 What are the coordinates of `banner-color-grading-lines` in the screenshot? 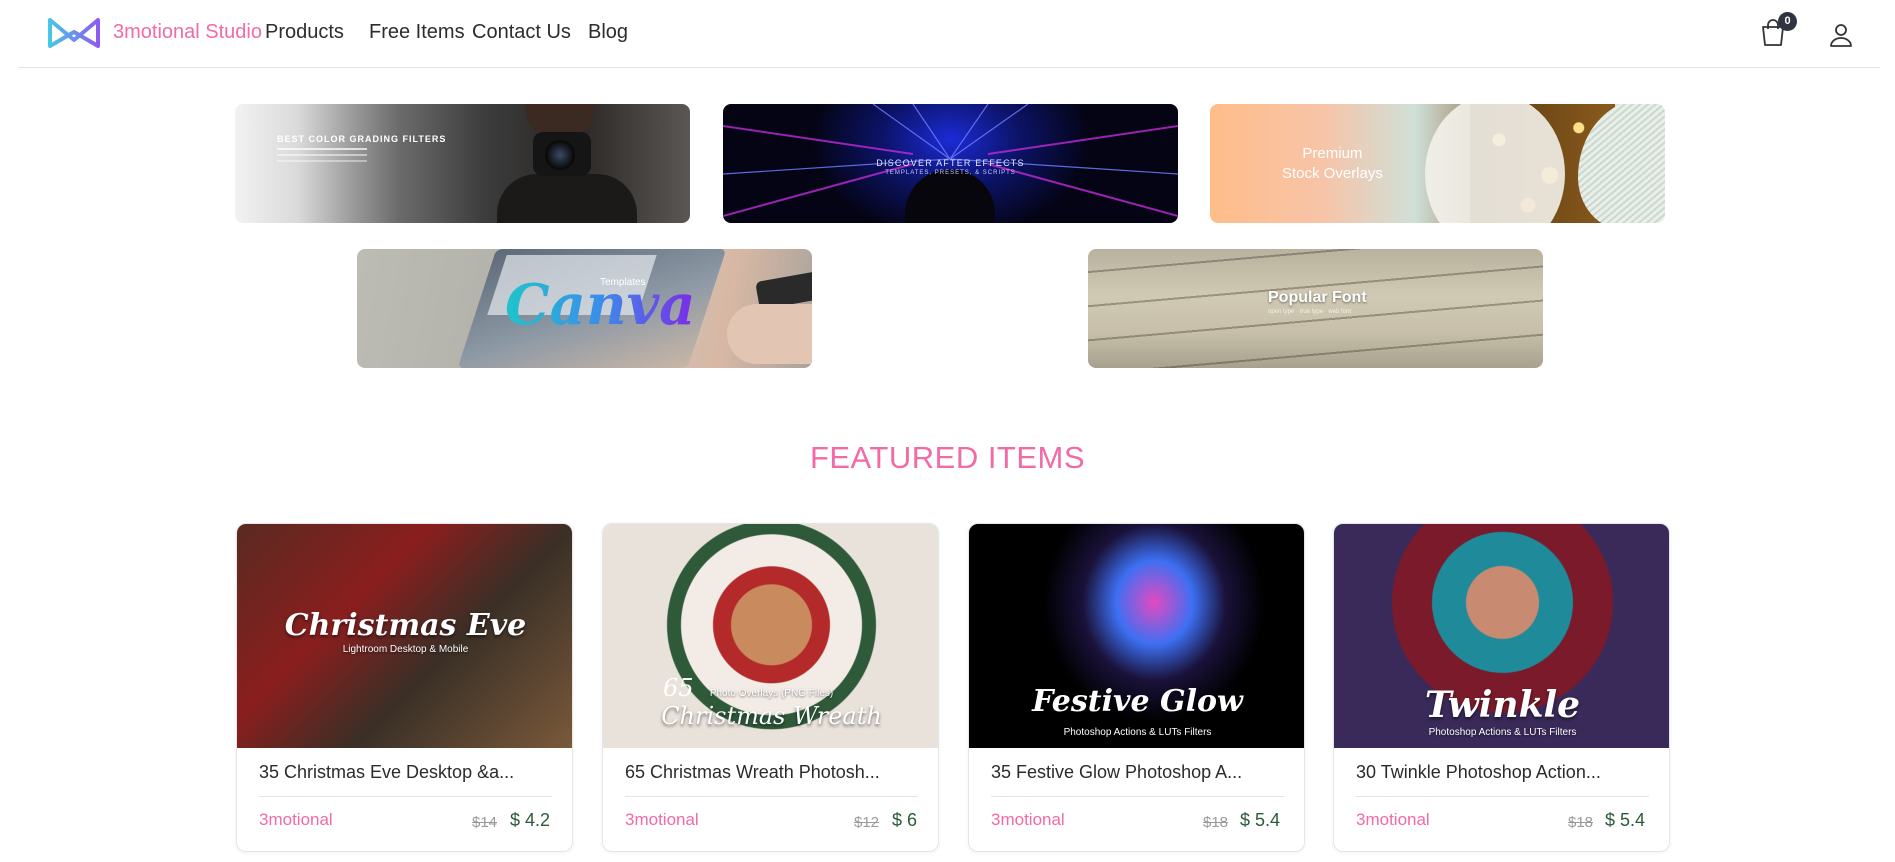 It's located at (322, 149).